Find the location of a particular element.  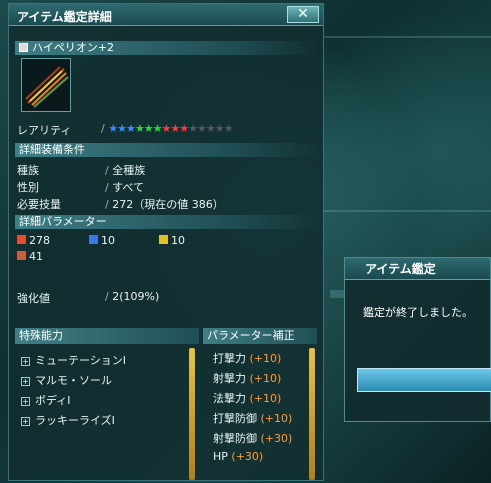

confirm-button is located at coordinates (424, 380).